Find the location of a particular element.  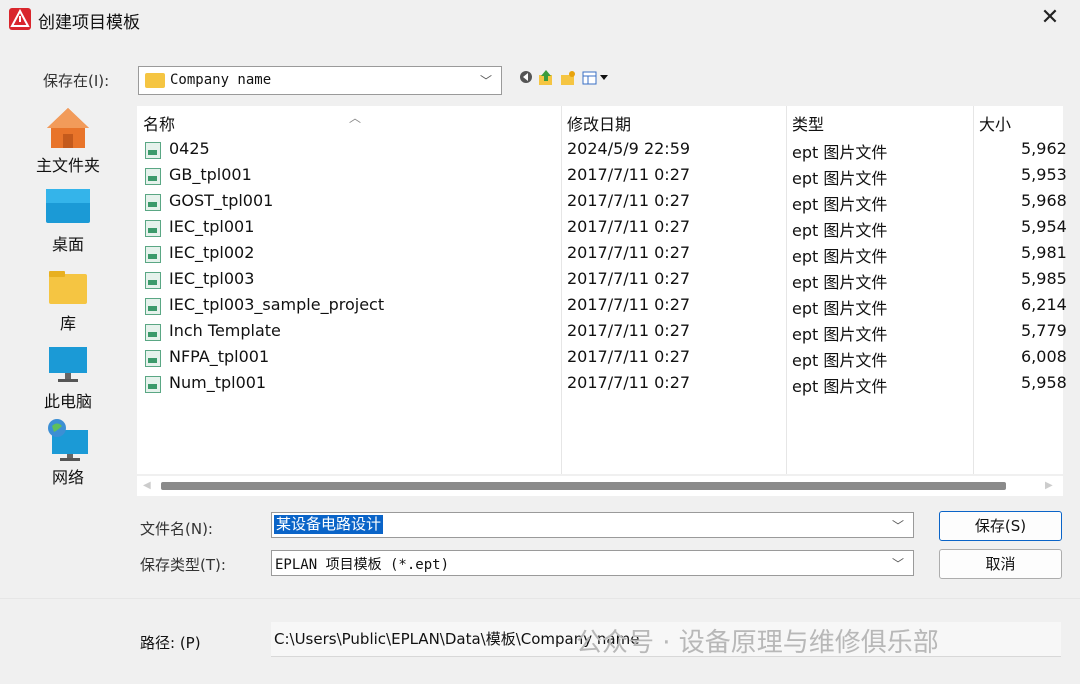

file-name: IEC_tpl003_sample_project is located at coordinates (277, 304).